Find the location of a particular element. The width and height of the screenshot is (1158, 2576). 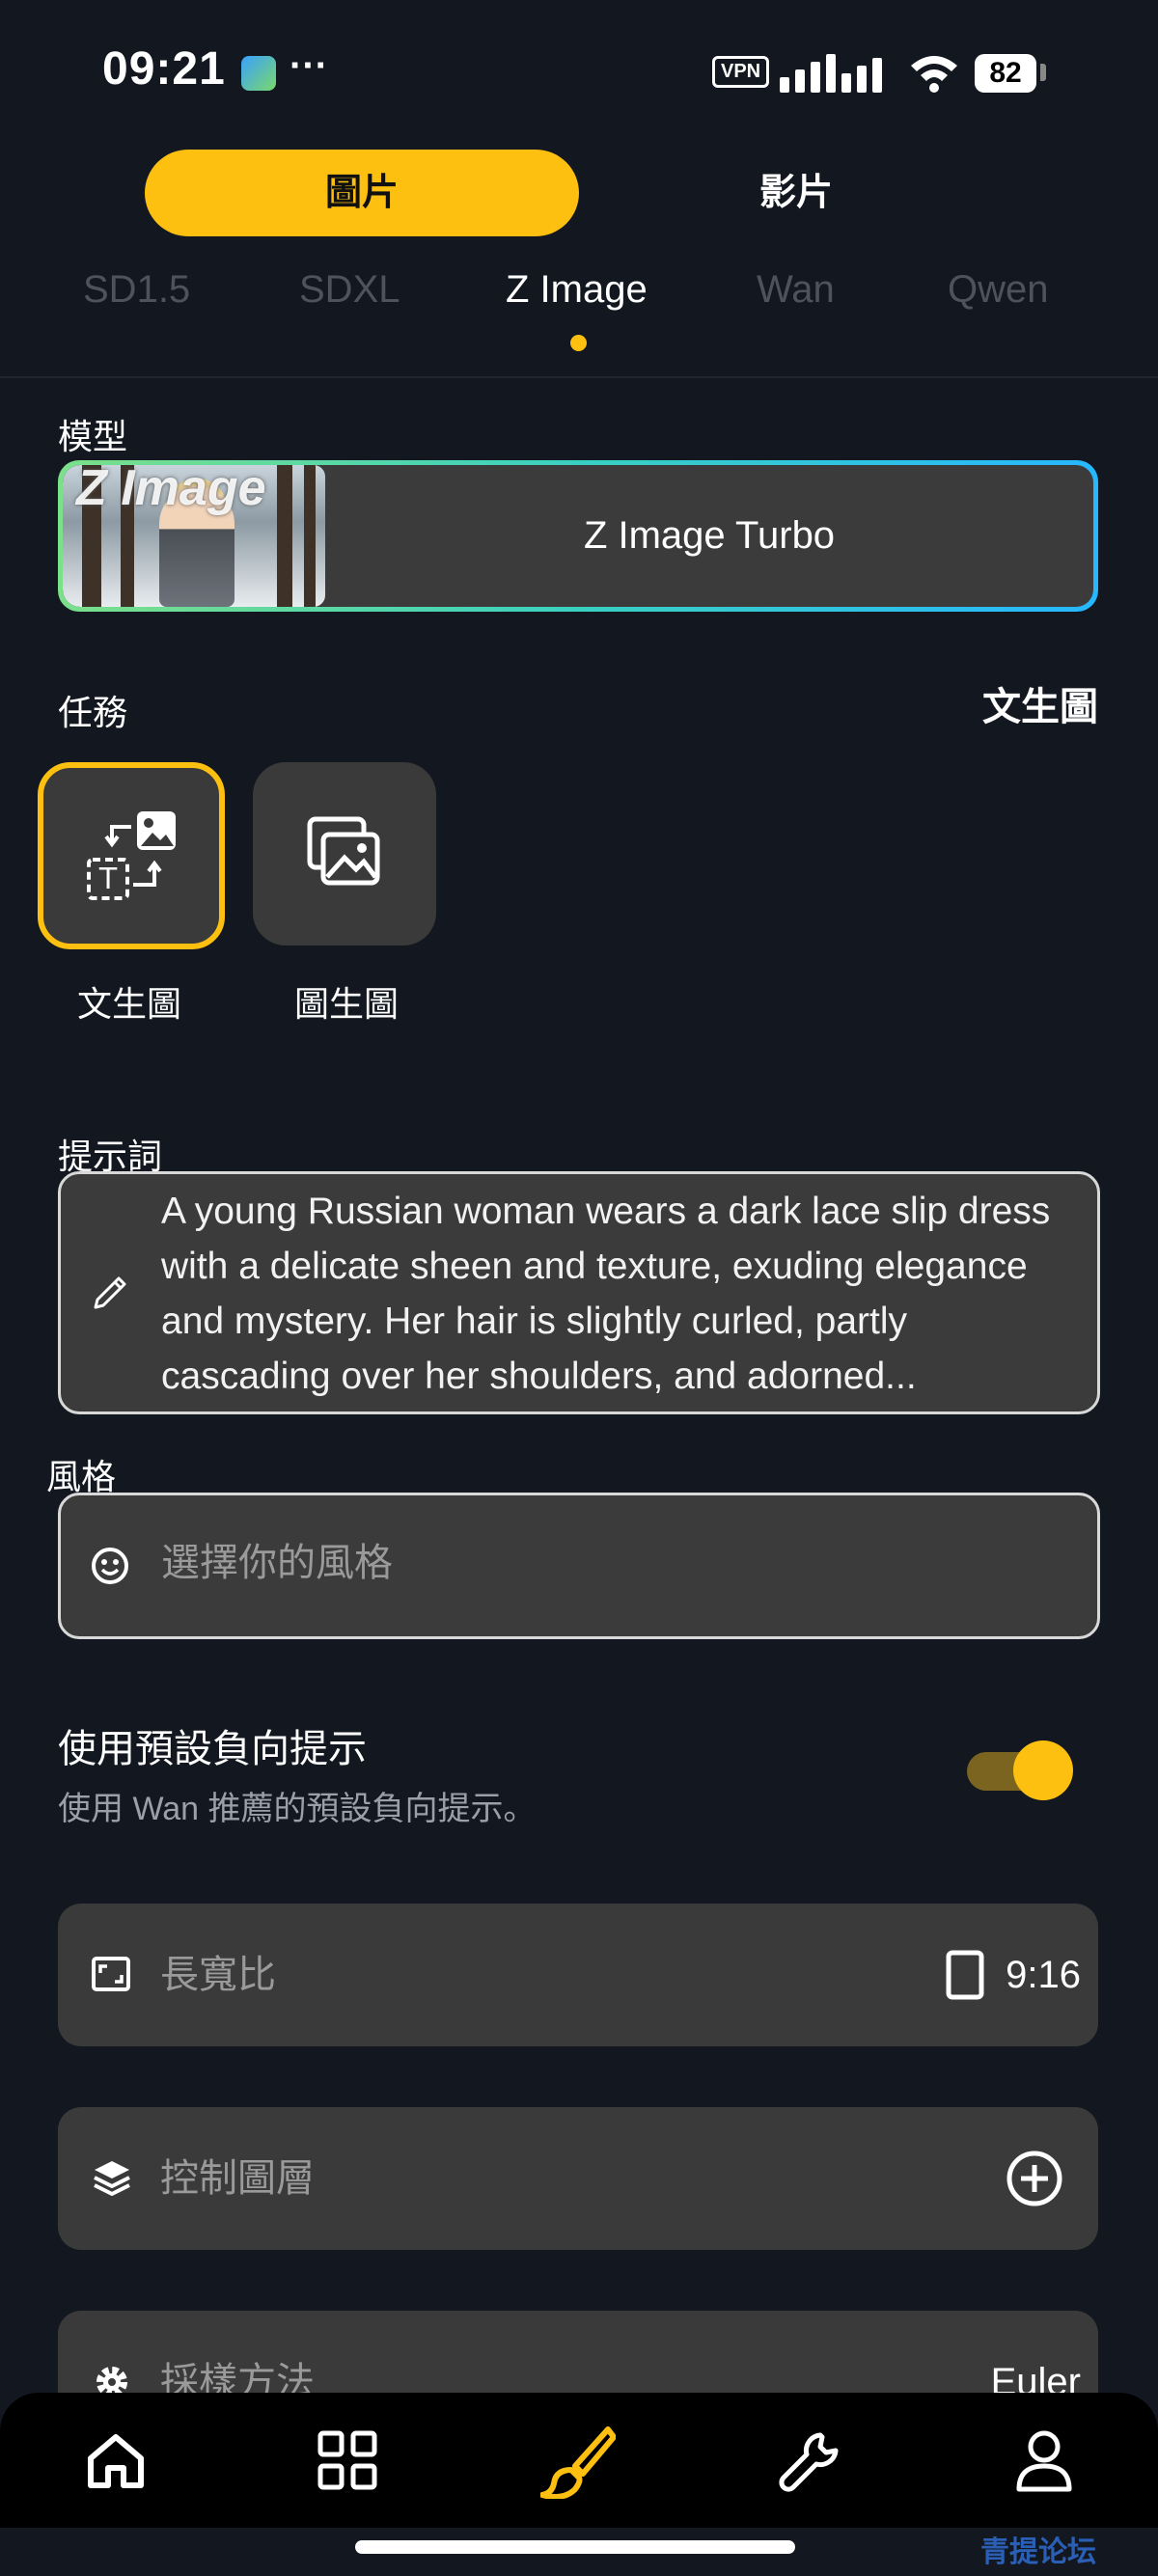

vpn-badge: VPN is located at coordinates (741, 72).